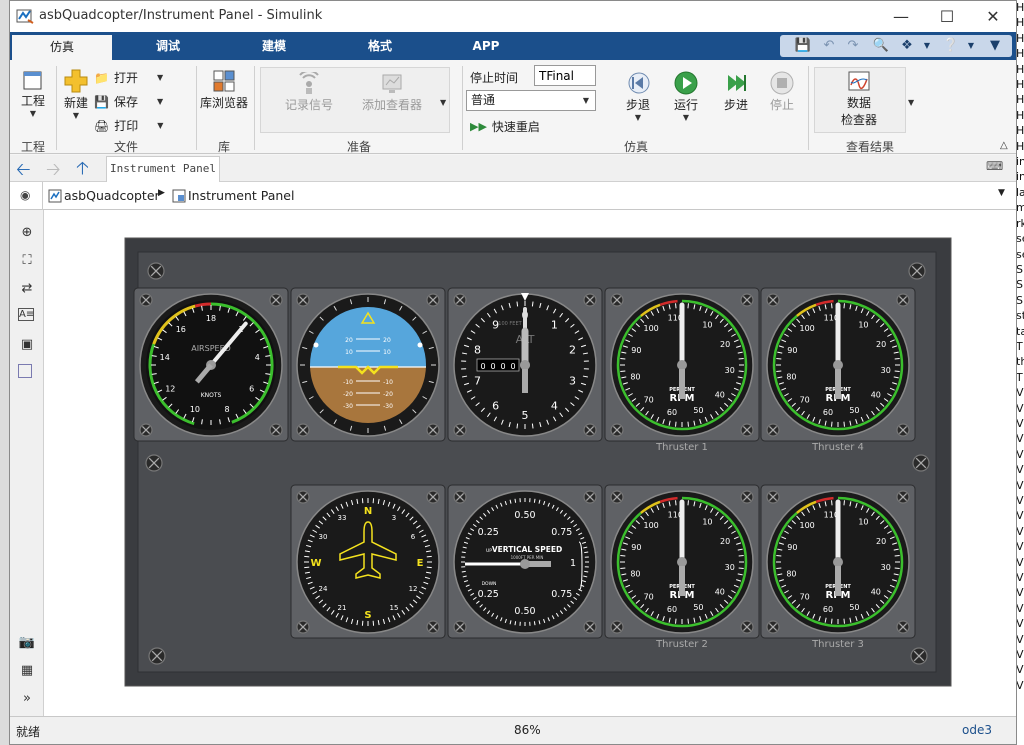  I want to click on add-viewer-button: 添加查看器, so click(392, 92).